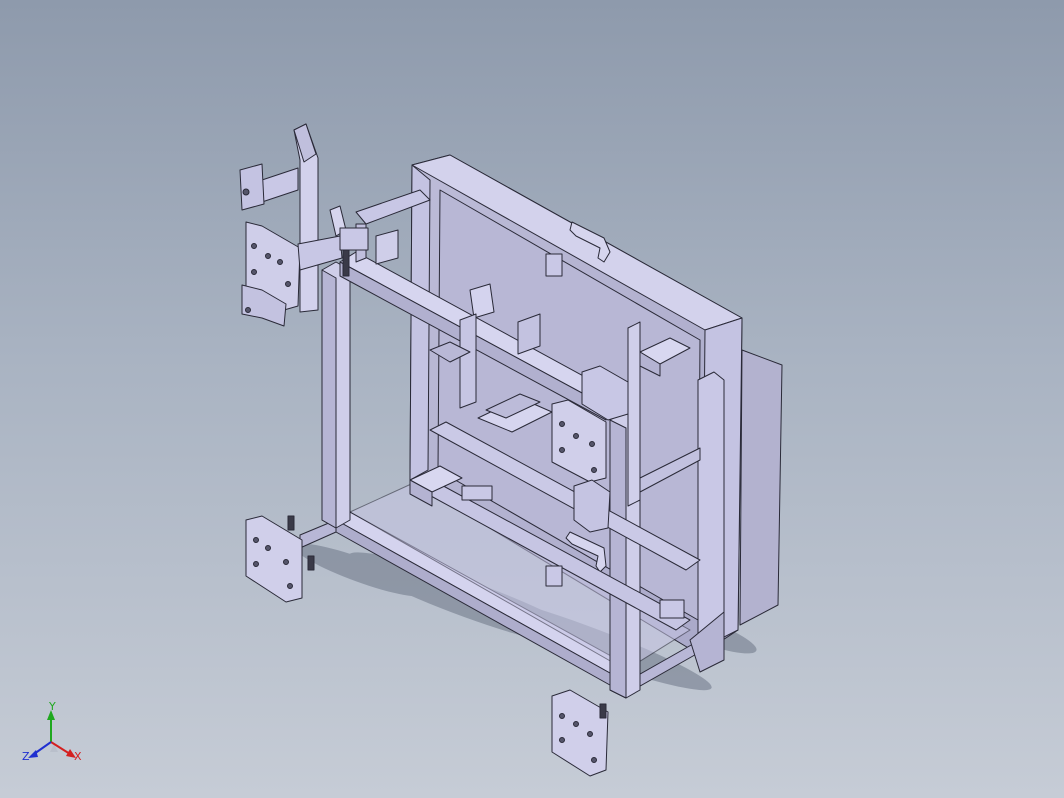 The image size is (1064, 798). Describe the element at coordinates (52, 731) in the screenshot. I see `coordinate-triad: Y X Z` at that location.